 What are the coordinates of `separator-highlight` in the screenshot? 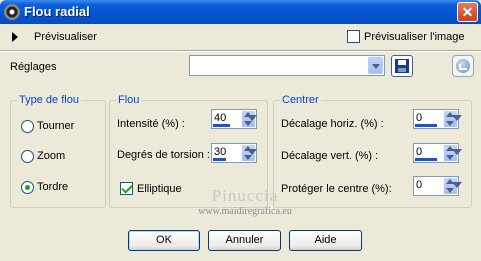 It's located at (240, 51).